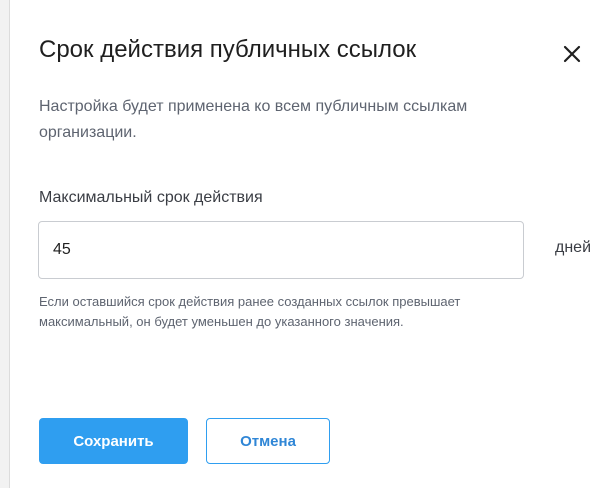 The image size is (606, 488). Describe the element at coordinates (113, 441) in the screenshot. I see `save-button: Сохранить` at that location.